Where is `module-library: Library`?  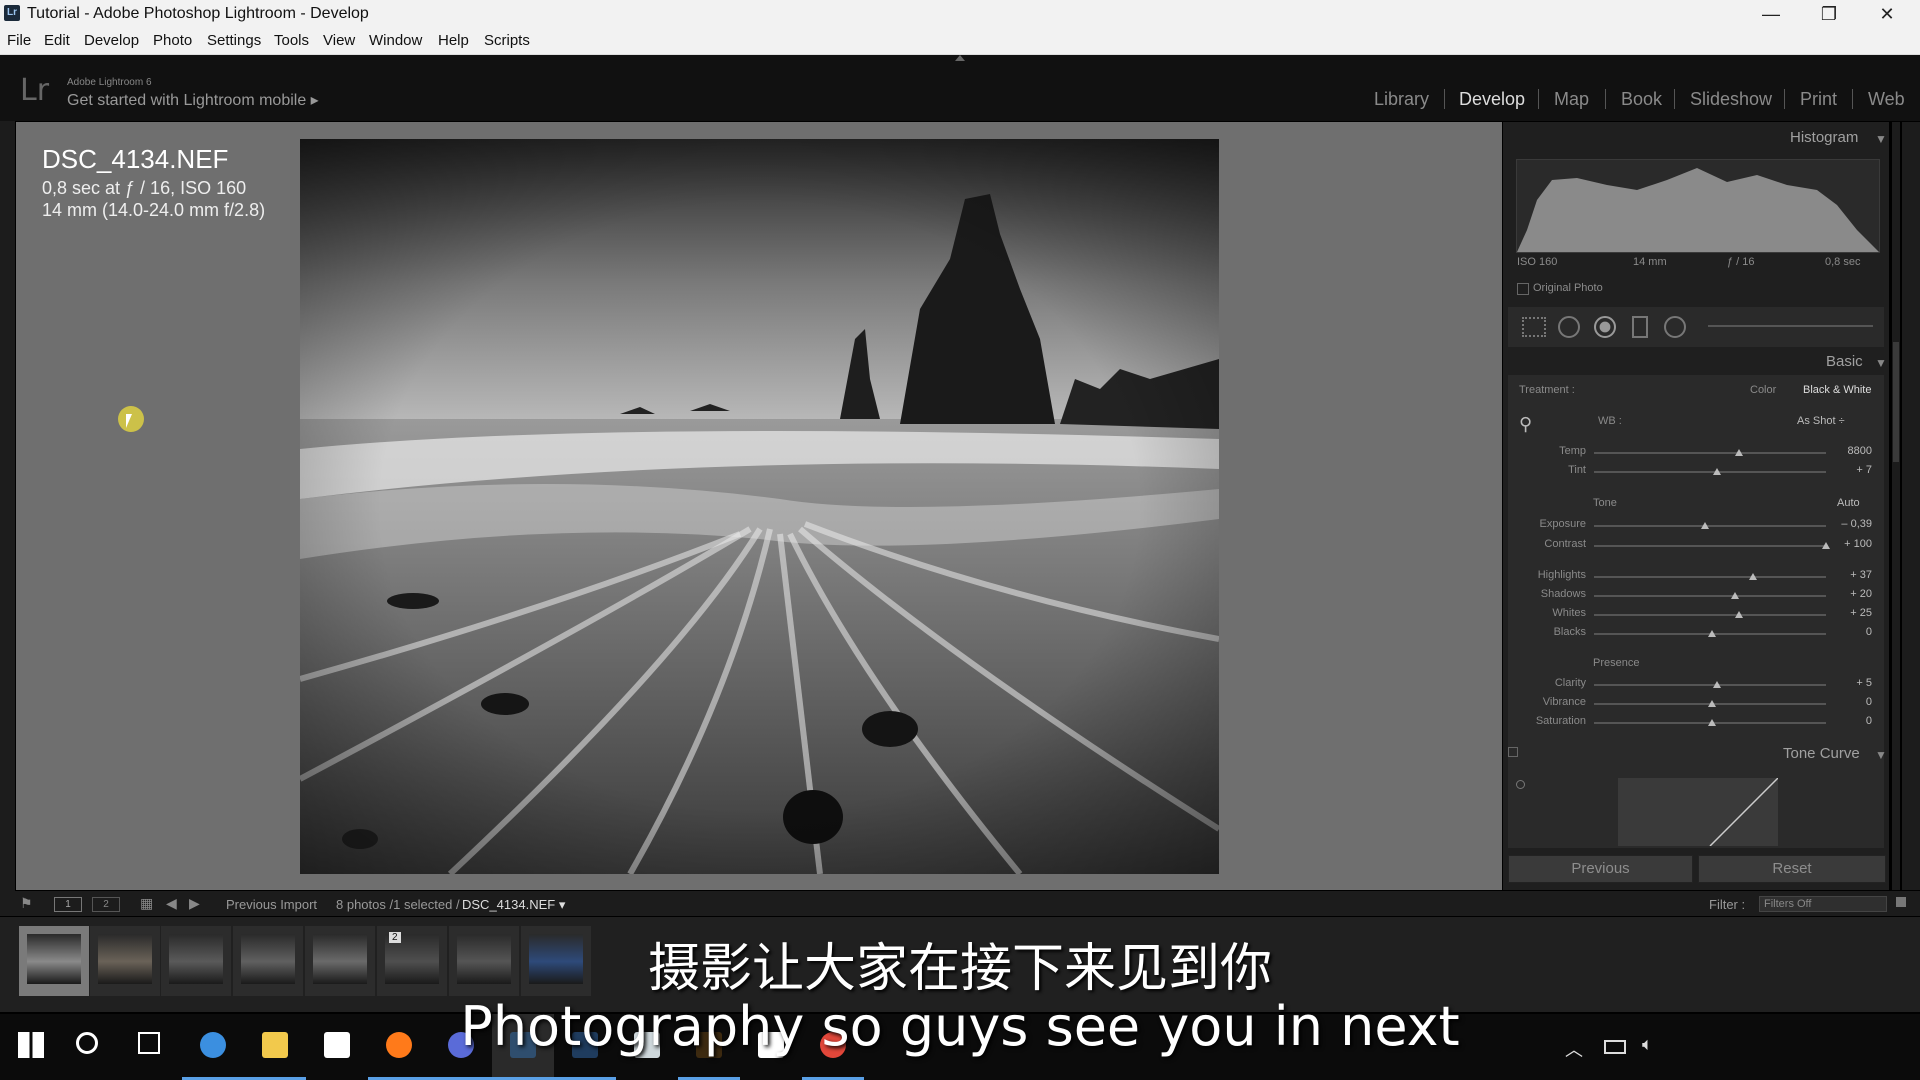 module-library: Library is located at coordinates (1401, 99).